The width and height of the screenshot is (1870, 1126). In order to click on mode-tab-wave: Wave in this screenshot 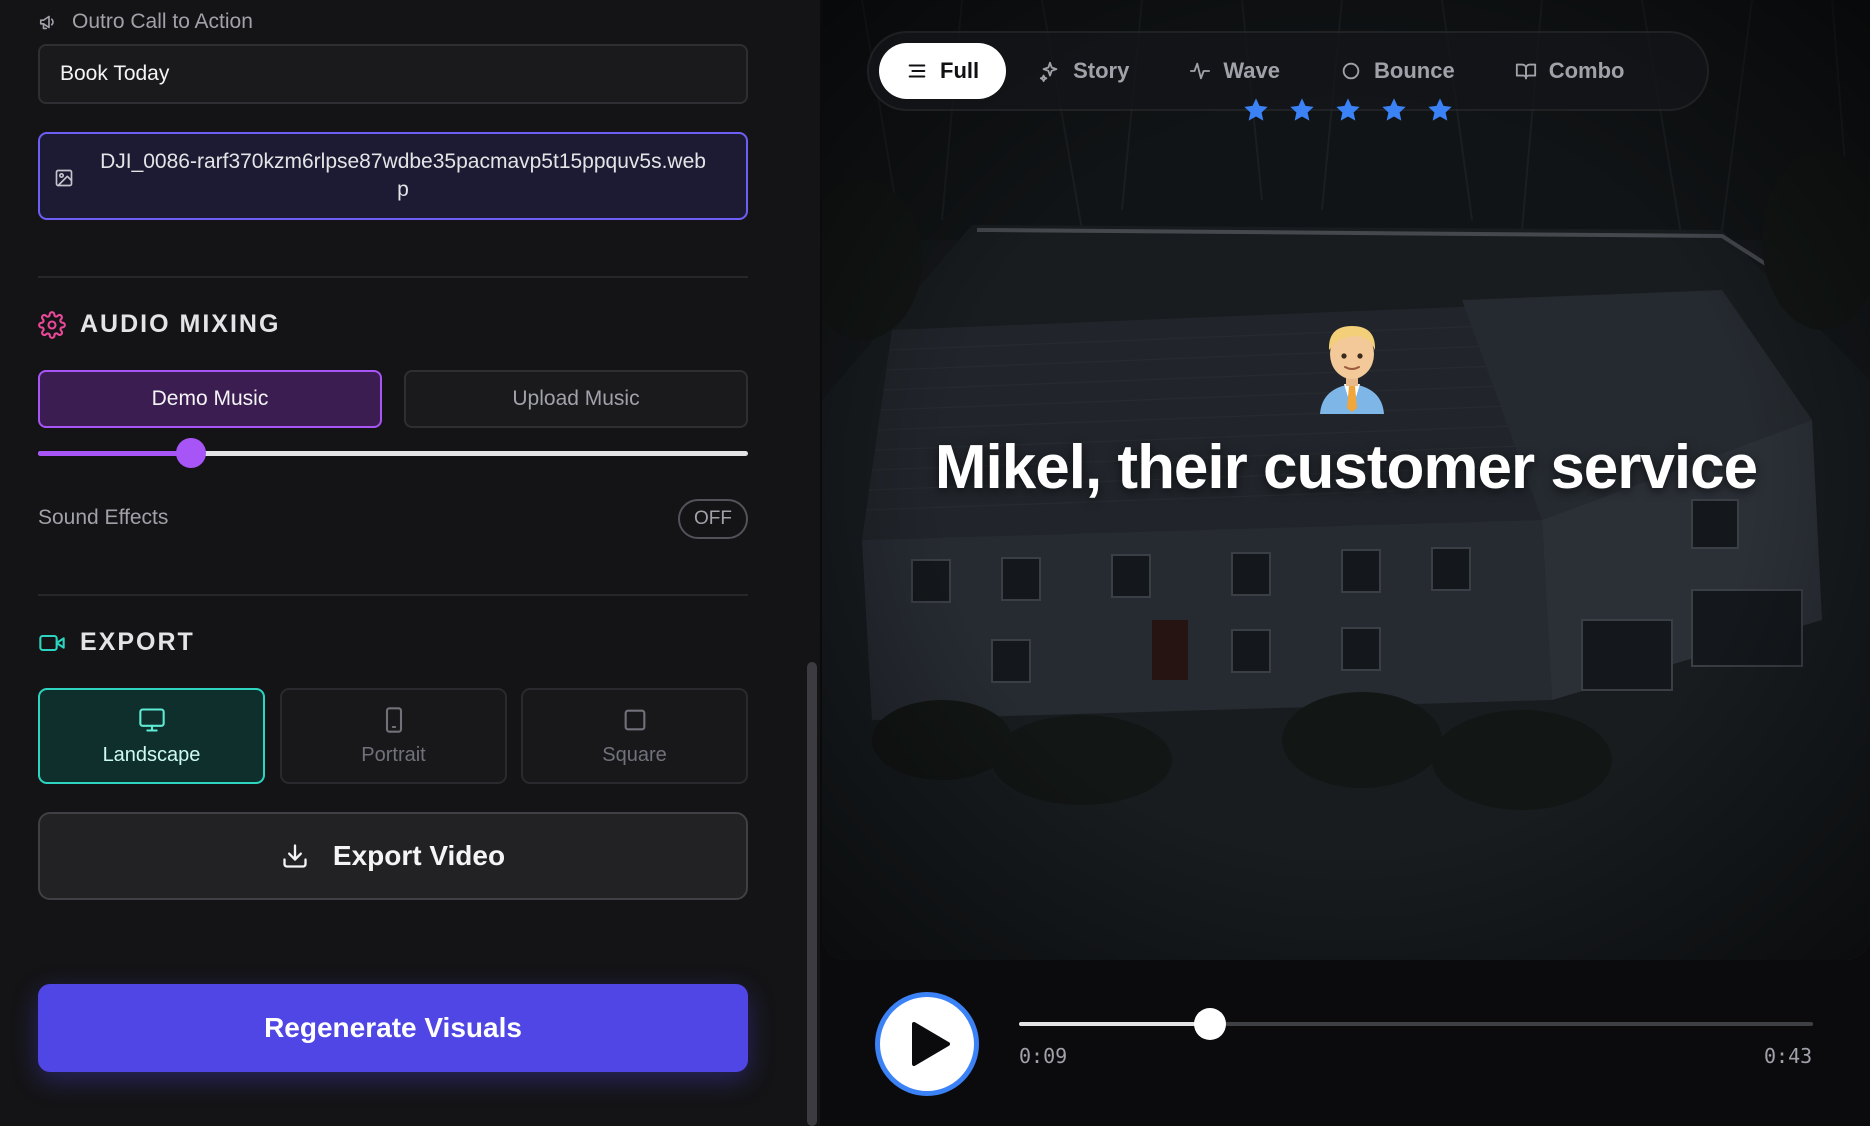, I will do `click(1234, 71)`.